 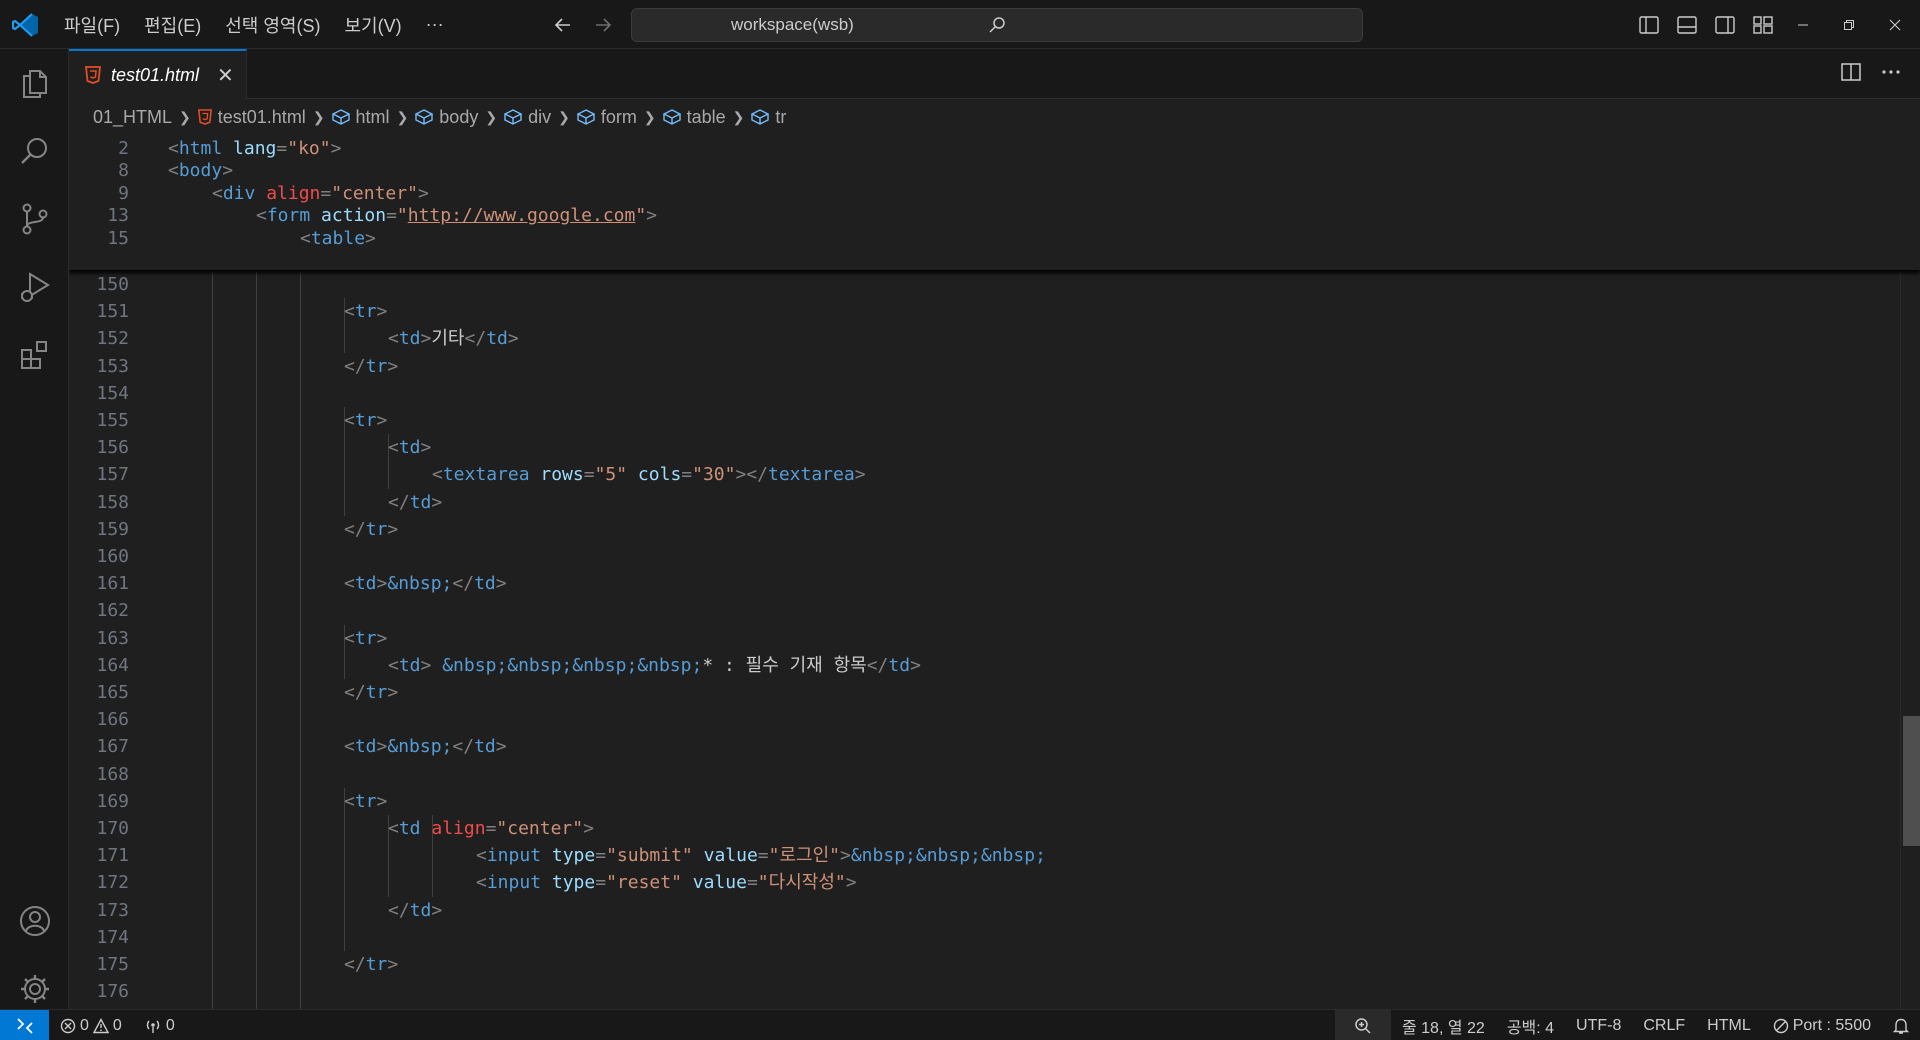 What do you see at coordinates (1687, 25) in the screenshot?
I see `toggle-panel-icon` at bounding box center [1687, 25].